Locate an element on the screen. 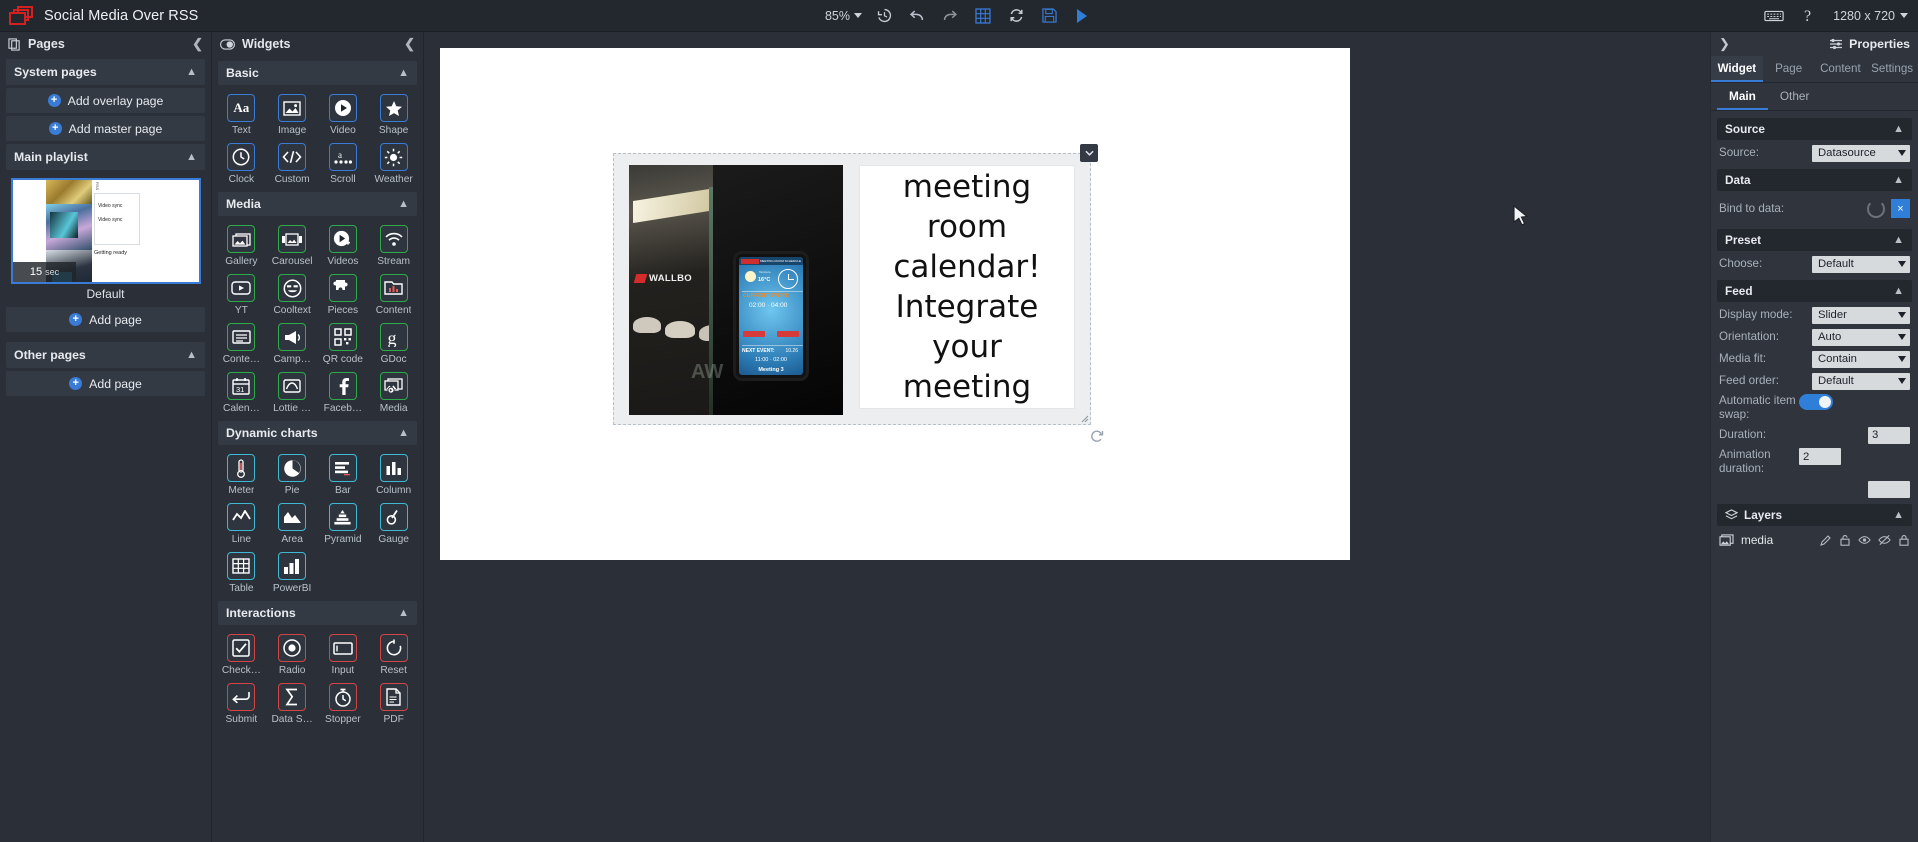 Image resolution: width=1918 pixels, height=842 pixels. widget-tile-shape: Shape is located at coordinates (393, 113).